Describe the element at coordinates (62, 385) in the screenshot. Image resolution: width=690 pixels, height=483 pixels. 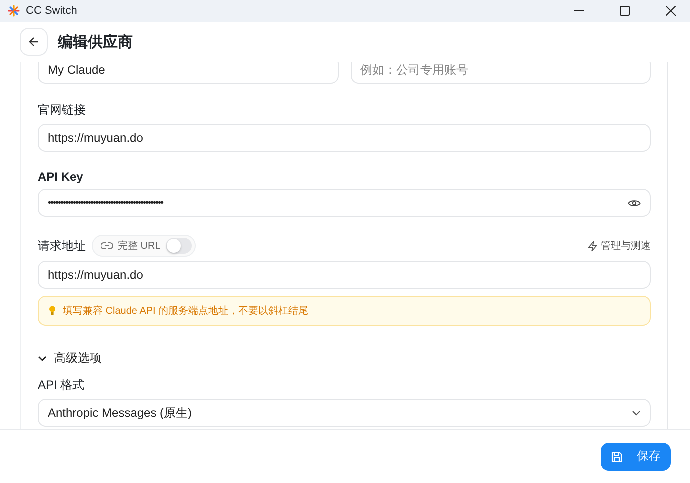
I see `field-label: API 格式` at that location.